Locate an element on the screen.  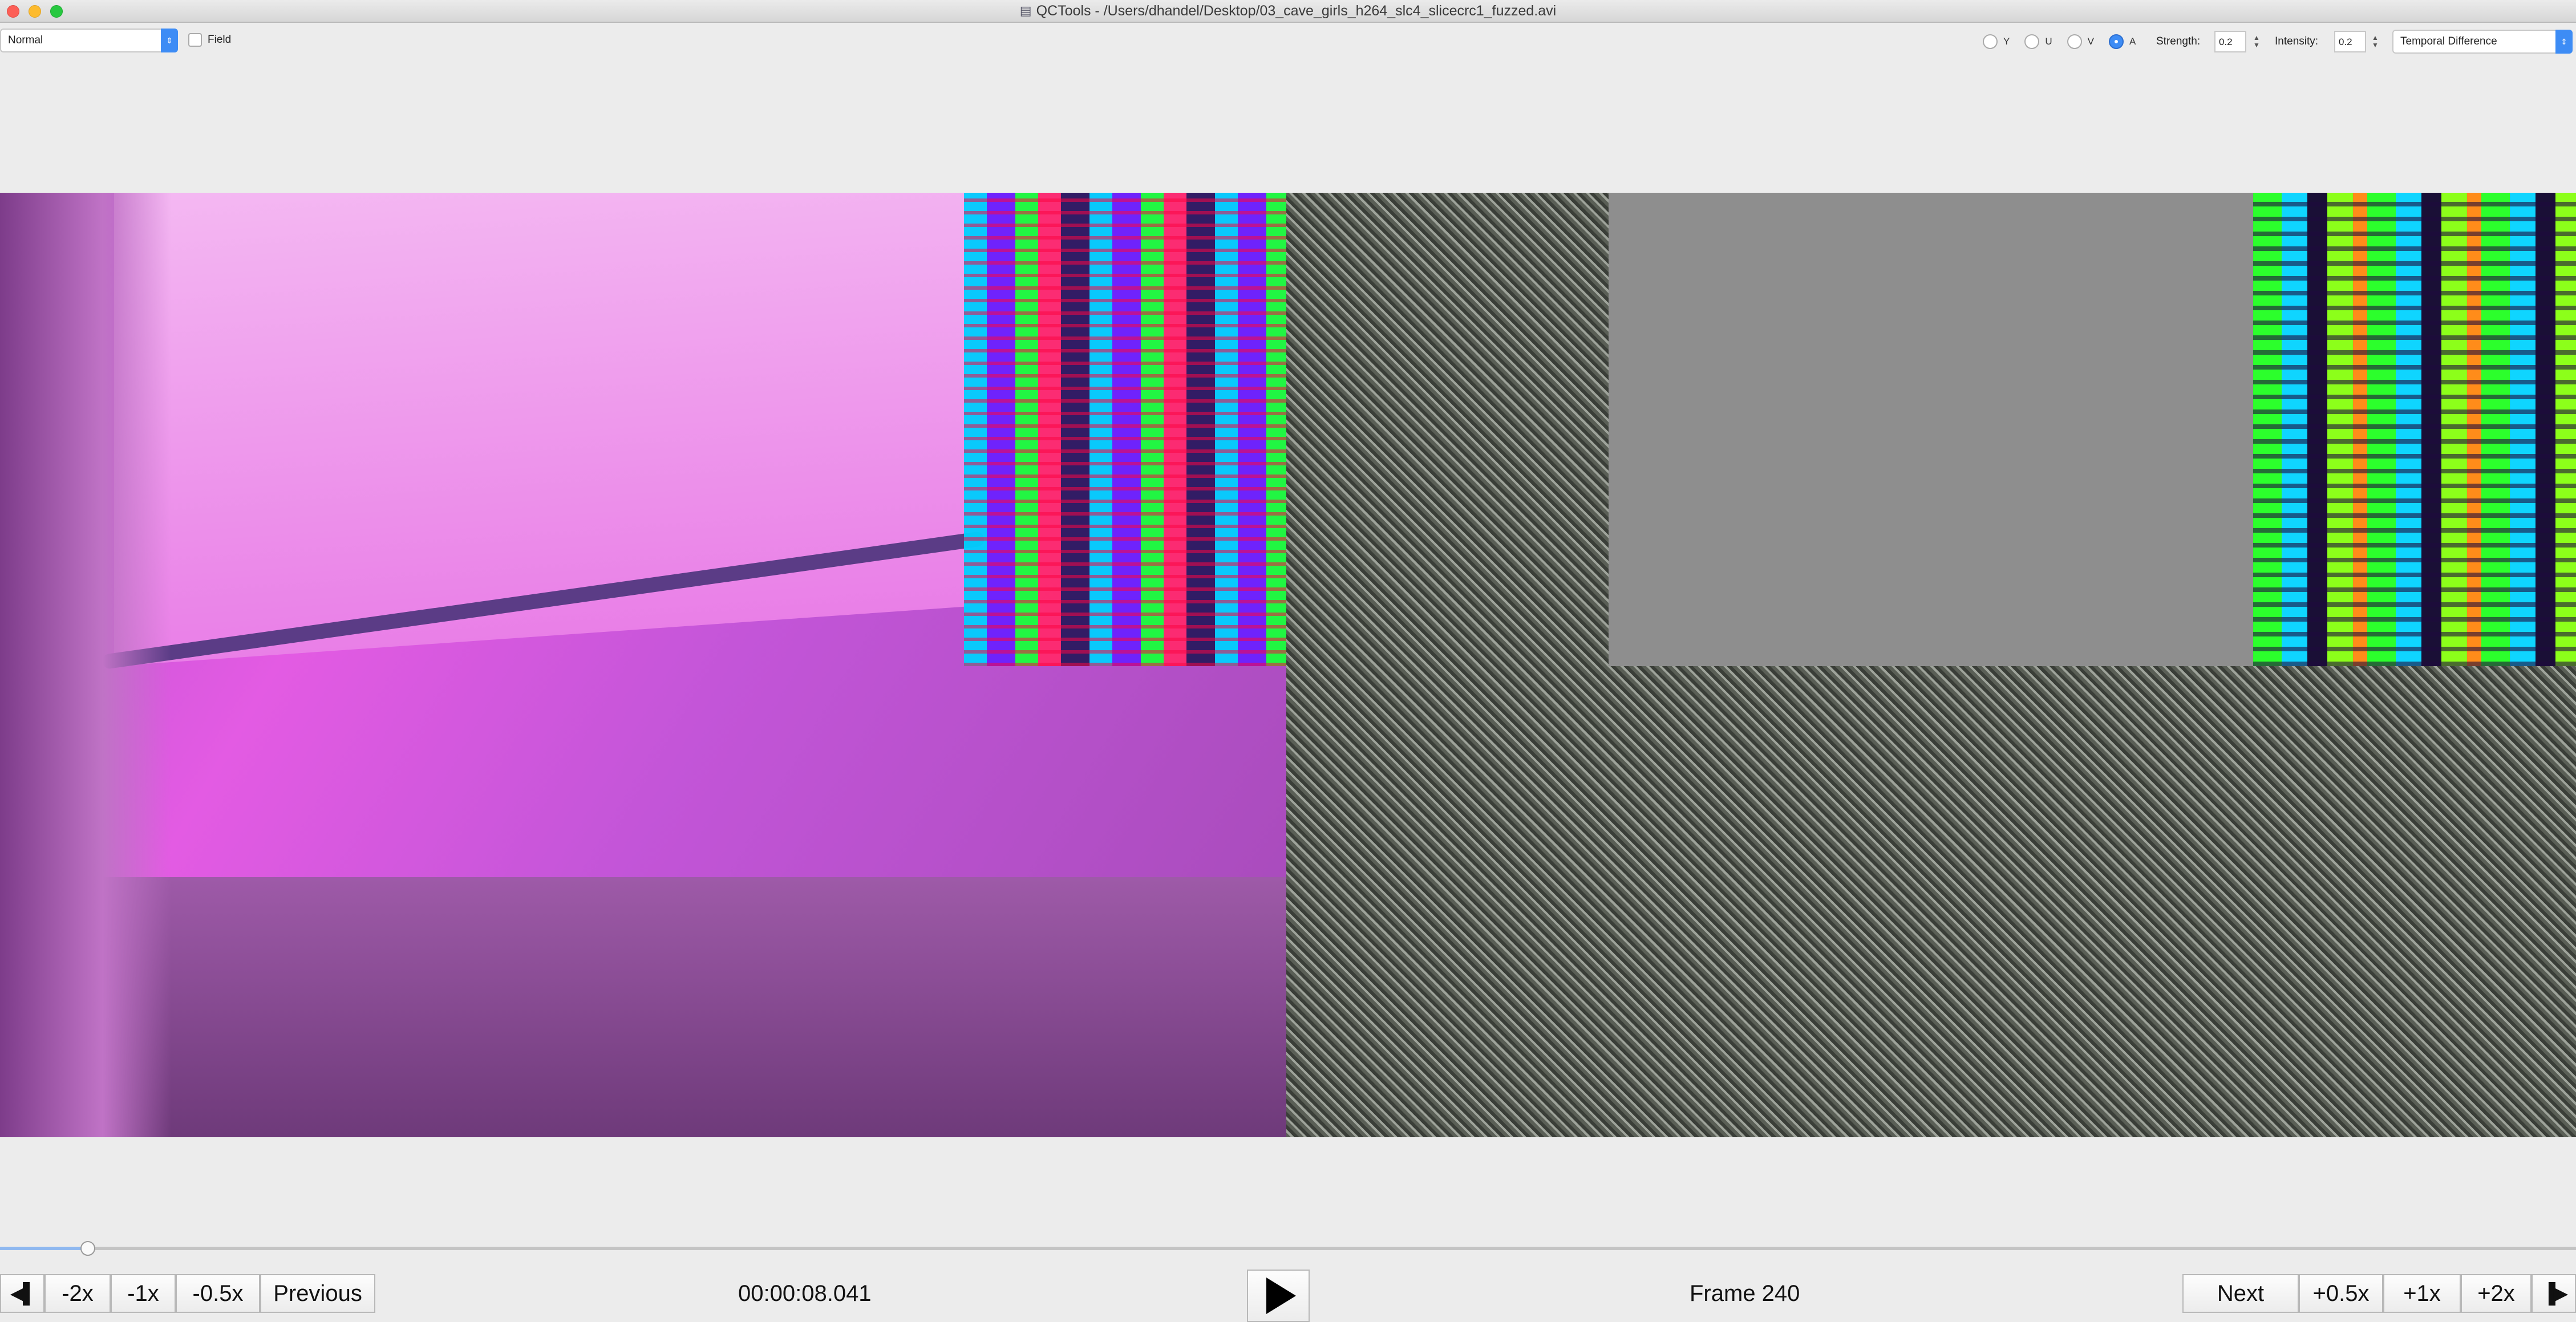
radio-a-label: A is located at coordinates (2132, 41).